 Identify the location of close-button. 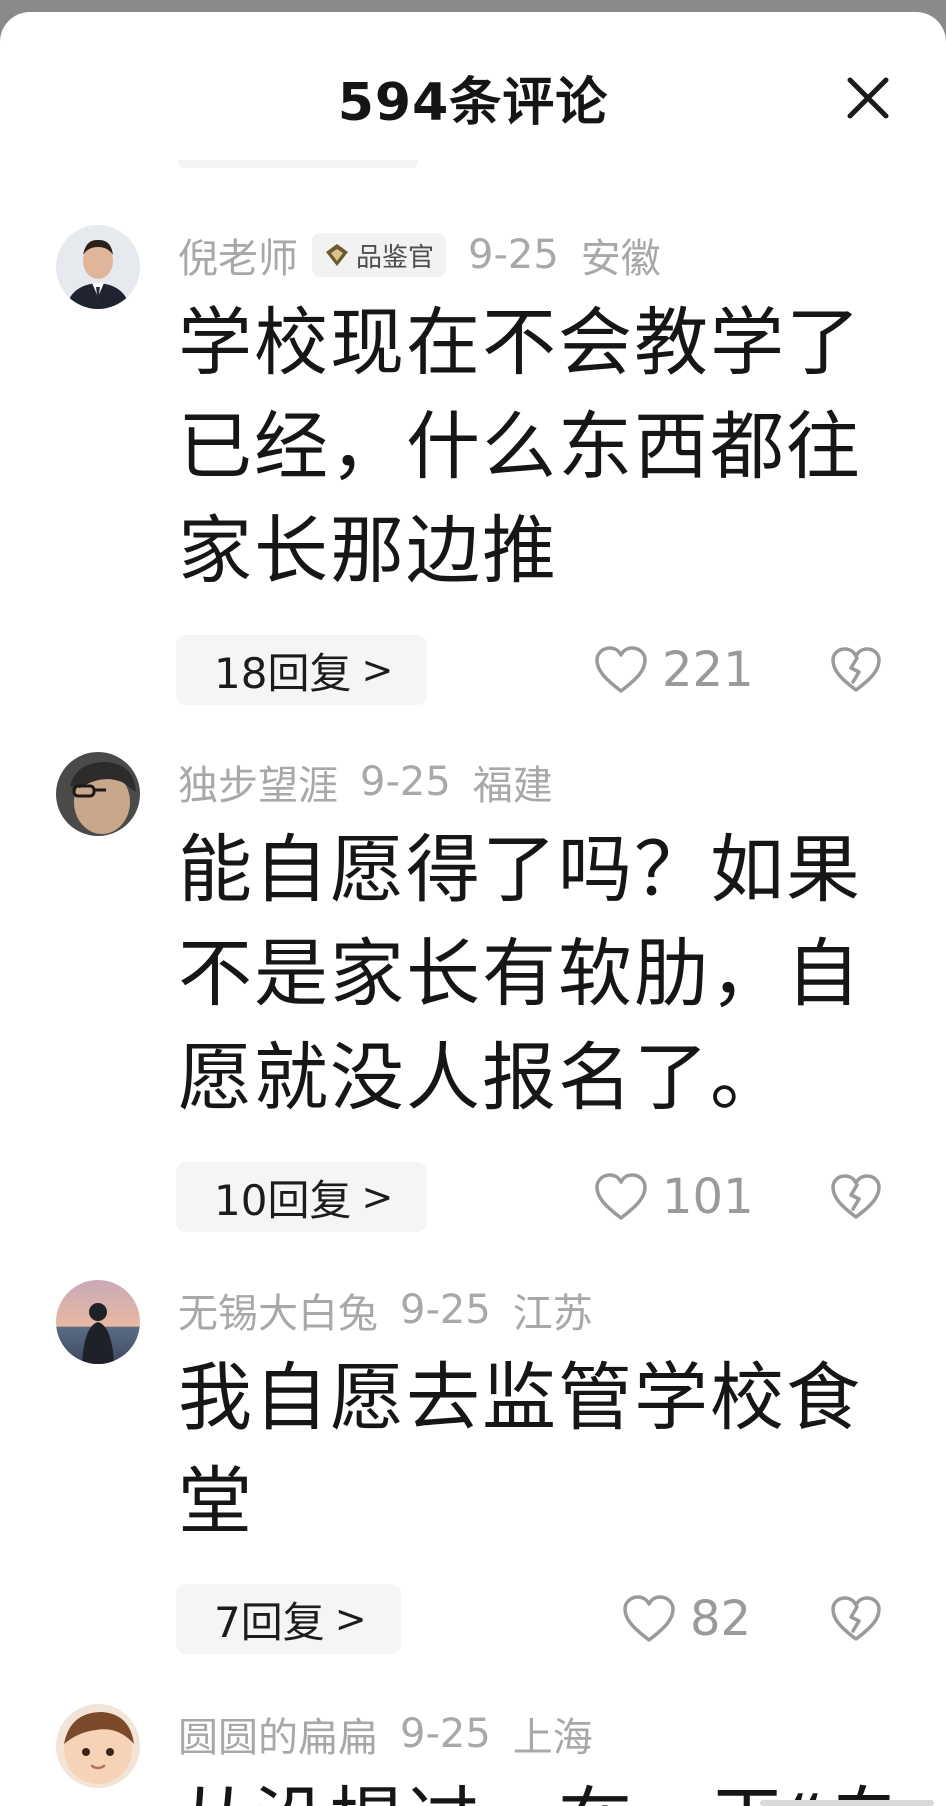
(868, 98).